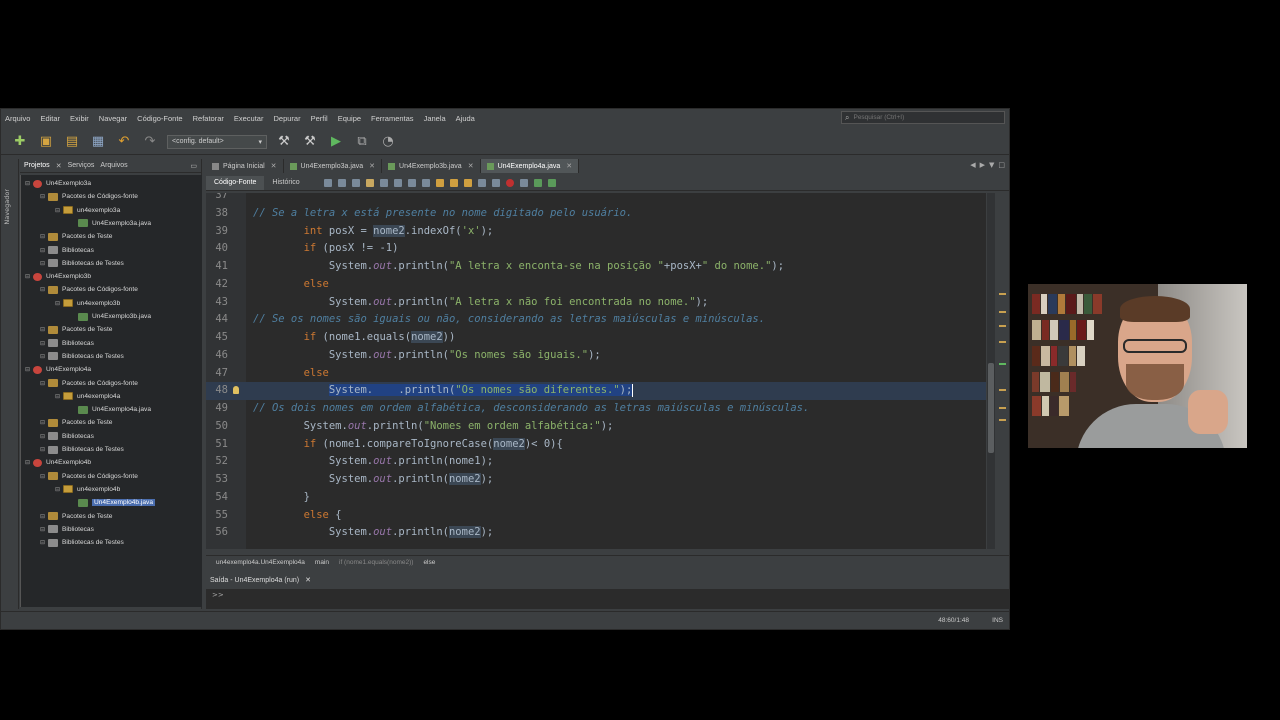  What do you see at coordinates (79, 118) in the screenshot?
I see `menu-item: Exibir` at bounding box center [79, 118].